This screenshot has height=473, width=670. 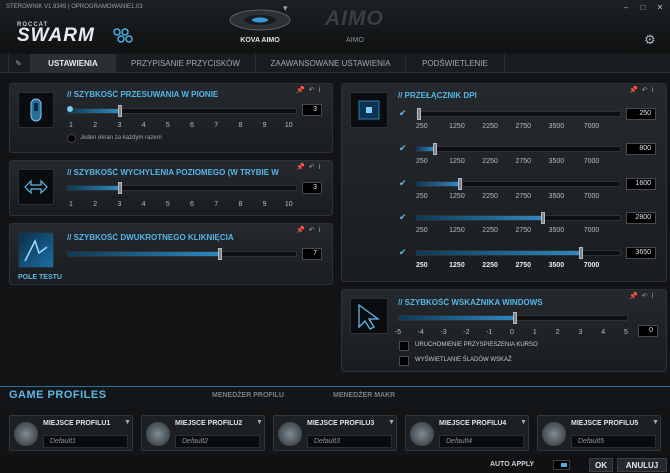 I want to click on tab-profile-manager: MENEDŻER PROFILU, so click(x=248, y=395).